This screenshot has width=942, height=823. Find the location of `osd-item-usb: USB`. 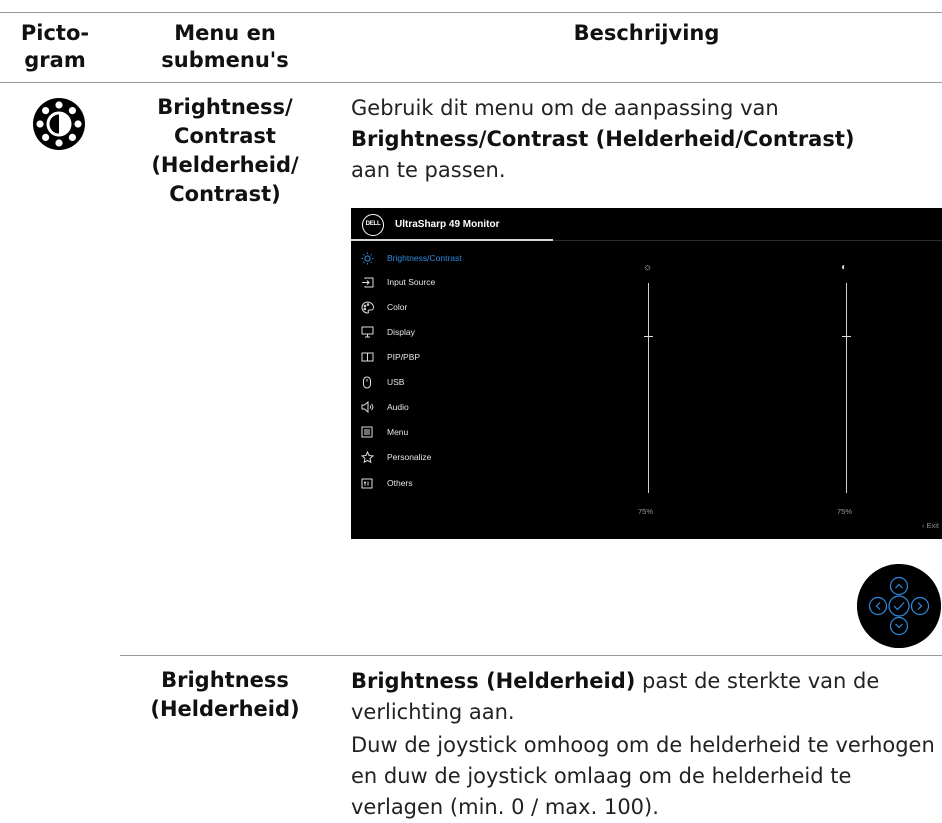

osd-item-usb: USB is located at coordinates (459, 382).